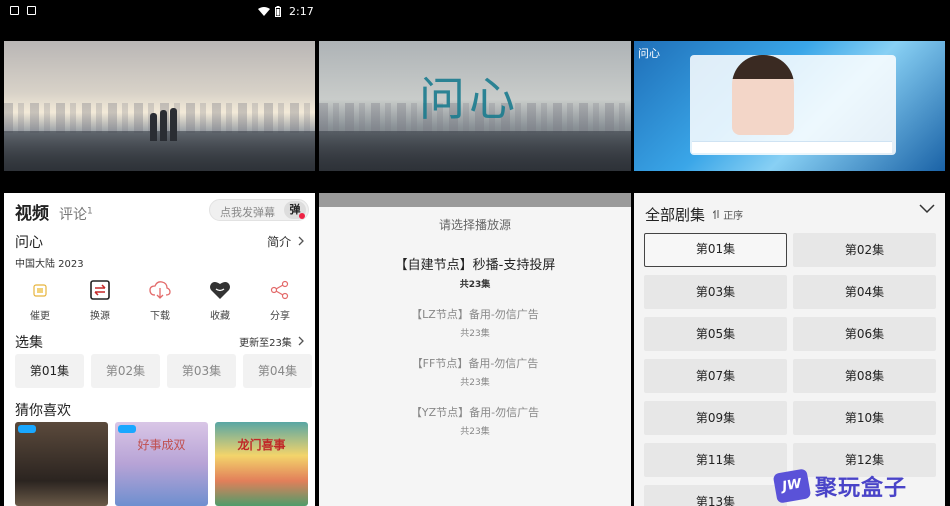  What do you see at coordinates (864, 292) in the screenshot?
I see `episode-cell: 第04集` at bounding box center [864, 292].